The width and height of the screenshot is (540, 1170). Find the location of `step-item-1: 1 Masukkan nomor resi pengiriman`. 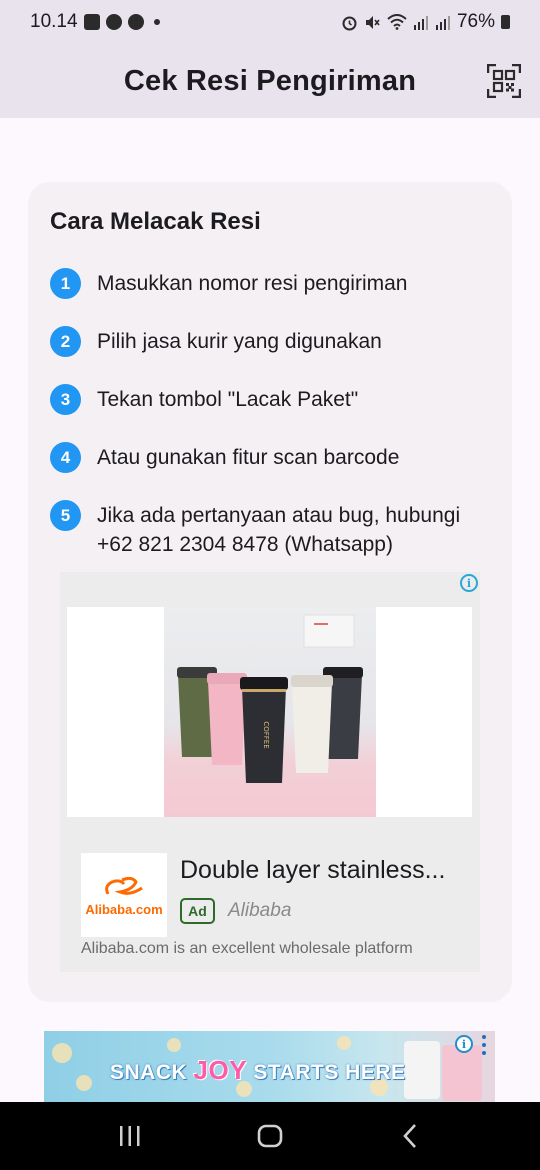

step-item-1: 1 Masukkan nomor resi pengiriman is located at coordinates (270, 283).